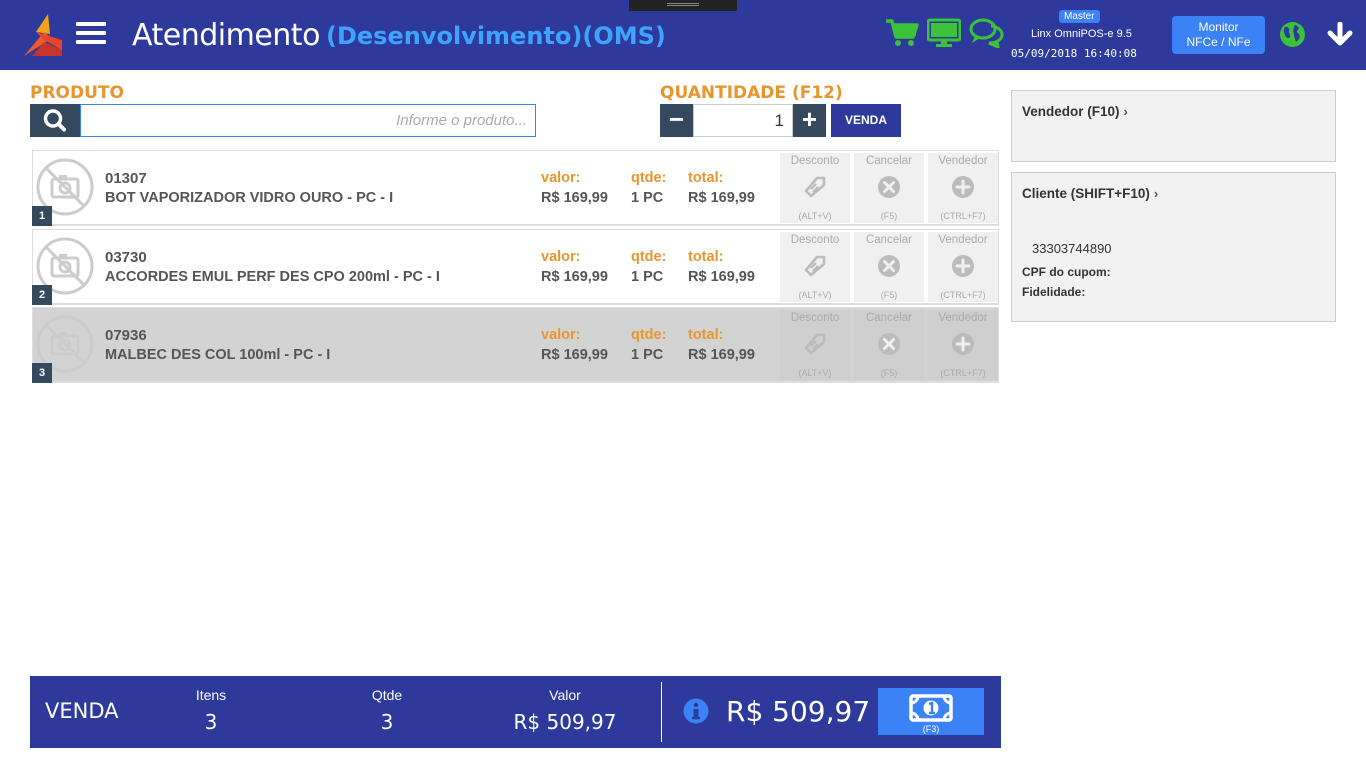 The width and height of the screenshot is (1366, 767). Describe the element at coordinates (211, 722) in the screenshot. I see `itens-value: 3` at that location.